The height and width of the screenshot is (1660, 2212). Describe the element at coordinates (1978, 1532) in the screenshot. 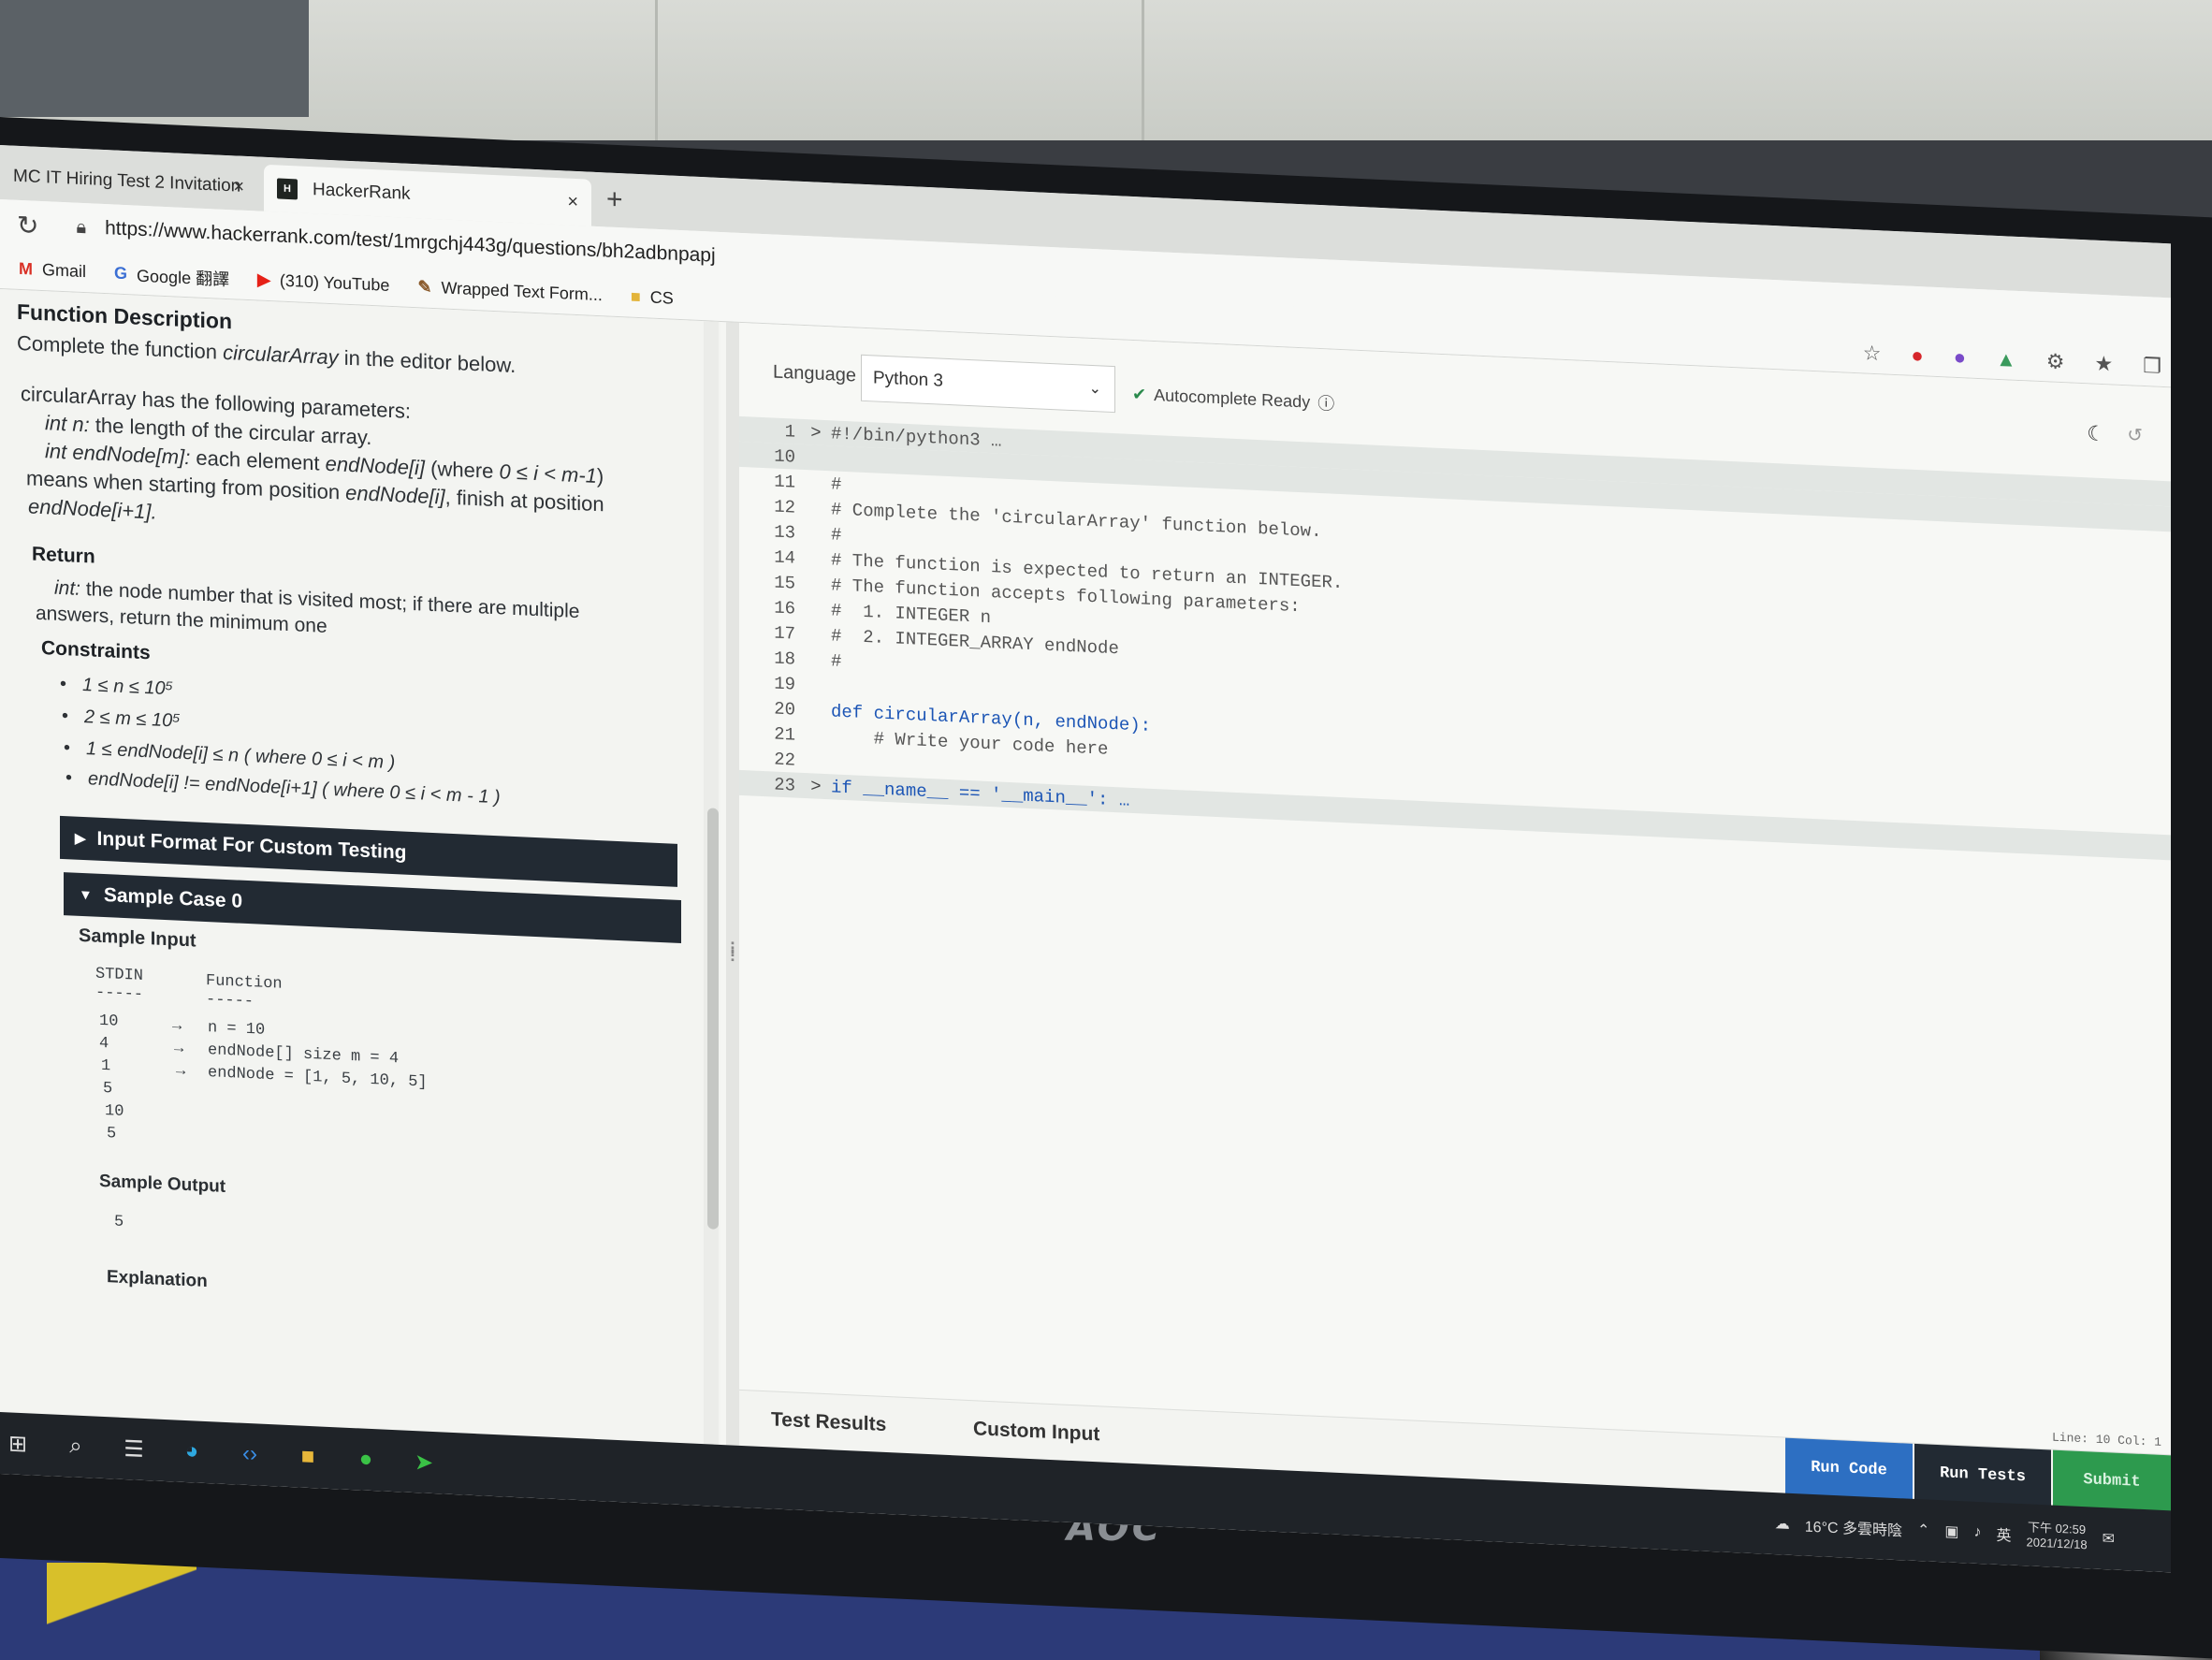

I see `volume-icon: ♪` at that location.